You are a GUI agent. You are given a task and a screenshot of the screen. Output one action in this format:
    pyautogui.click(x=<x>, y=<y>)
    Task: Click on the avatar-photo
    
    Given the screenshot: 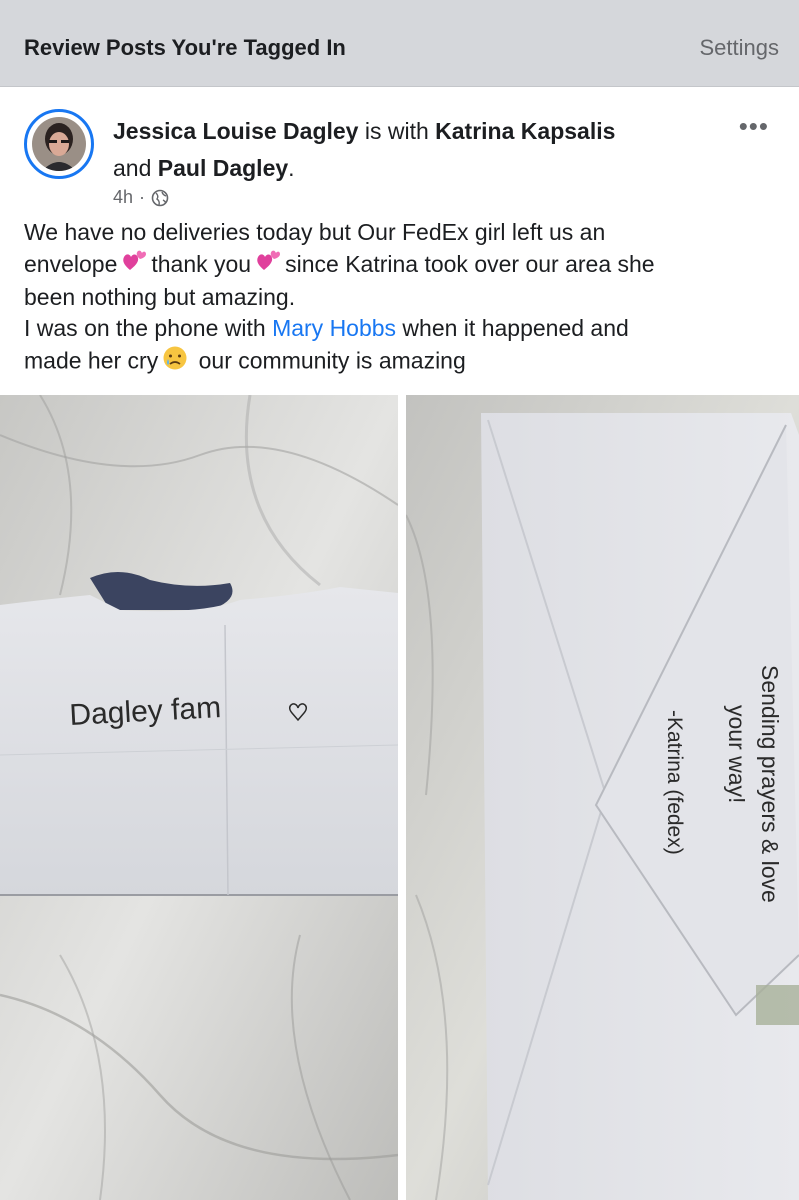 What is the action you would take?
    pyautogui.click(x=59, y=144)
    